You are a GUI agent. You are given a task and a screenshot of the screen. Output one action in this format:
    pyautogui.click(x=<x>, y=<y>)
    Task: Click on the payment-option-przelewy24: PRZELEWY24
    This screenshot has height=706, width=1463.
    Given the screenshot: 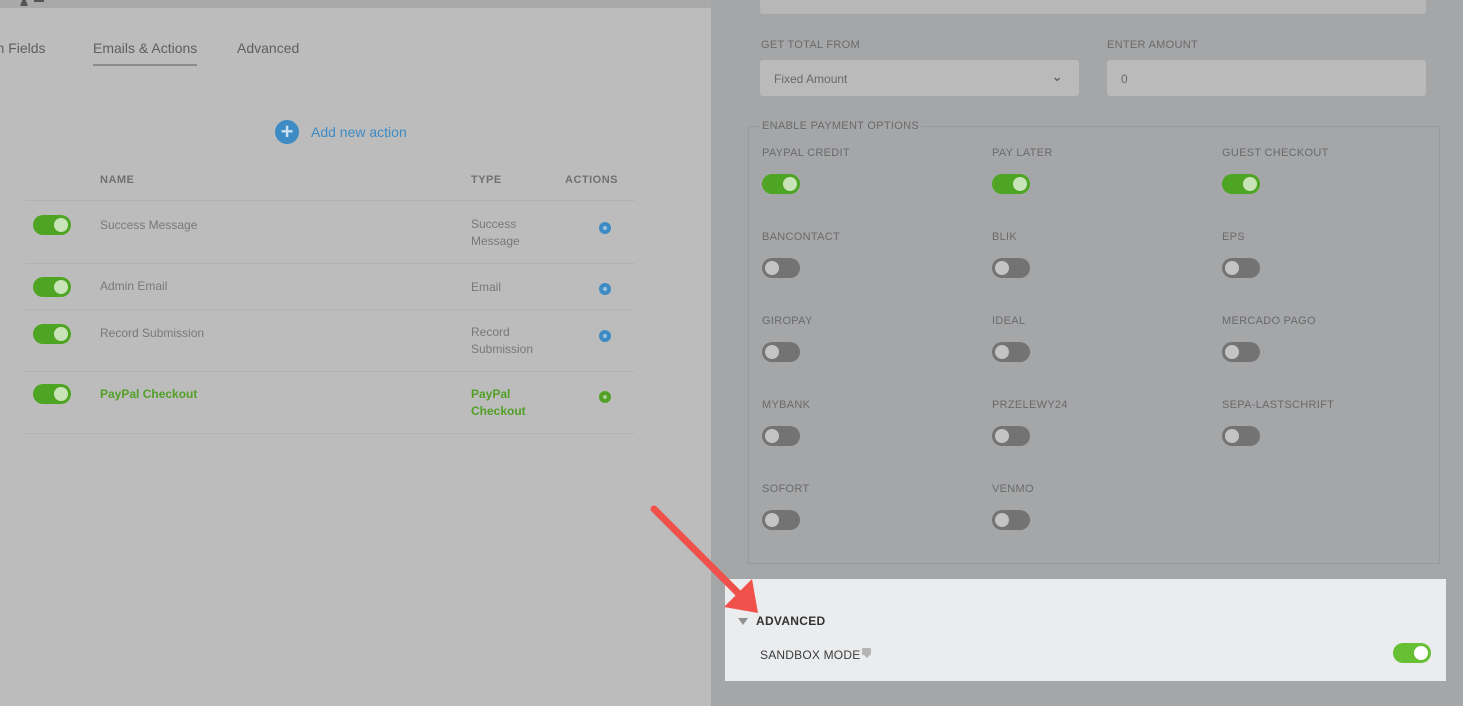 What is the action you would take?
    pyautogui.click(x=1030, y=422)
    